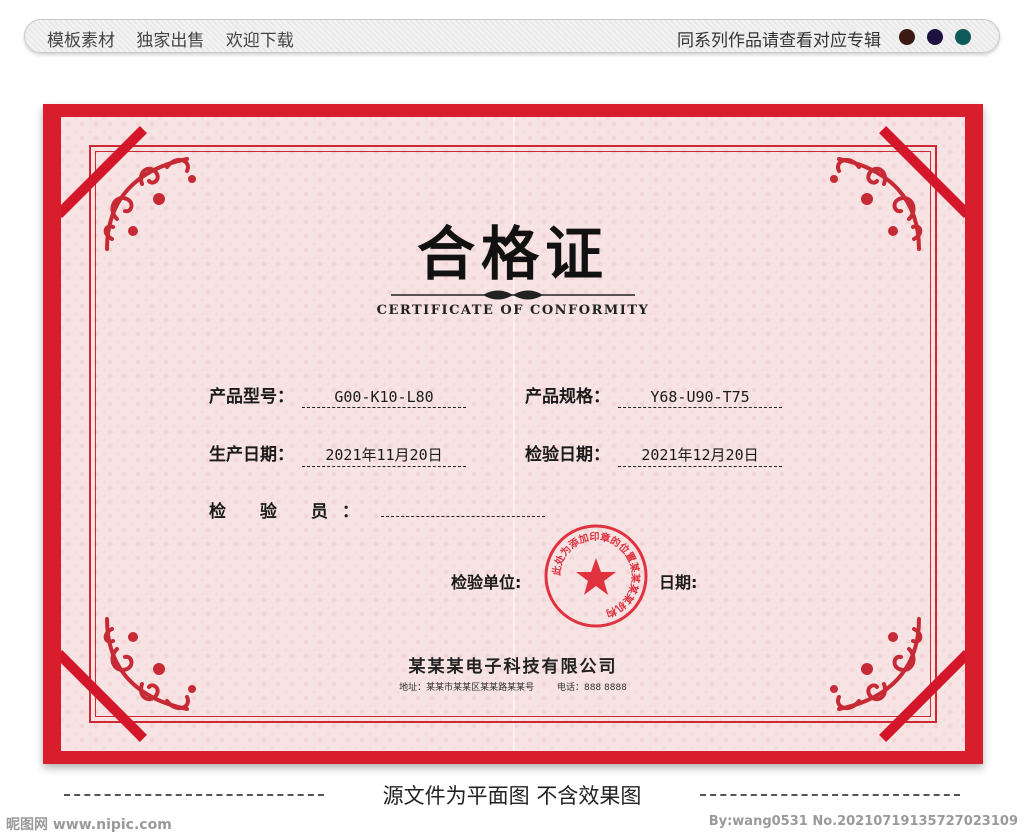 This screenshot has width=1024, height=837. Describe the element at coordinates (251, 397) in the screenshot. I see `model-label: 产品型号：` at that location.